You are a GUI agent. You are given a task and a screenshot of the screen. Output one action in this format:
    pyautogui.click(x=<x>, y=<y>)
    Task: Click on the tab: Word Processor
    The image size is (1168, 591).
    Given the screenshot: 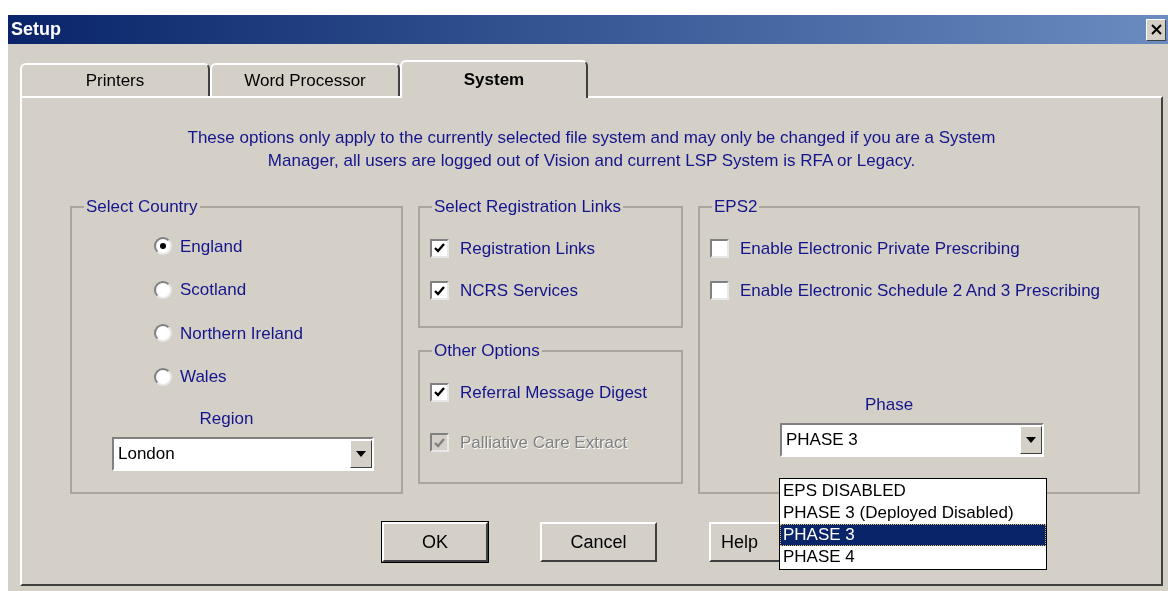 What is the action you would take?
    pyautogui.click(x=305, y=79)
    